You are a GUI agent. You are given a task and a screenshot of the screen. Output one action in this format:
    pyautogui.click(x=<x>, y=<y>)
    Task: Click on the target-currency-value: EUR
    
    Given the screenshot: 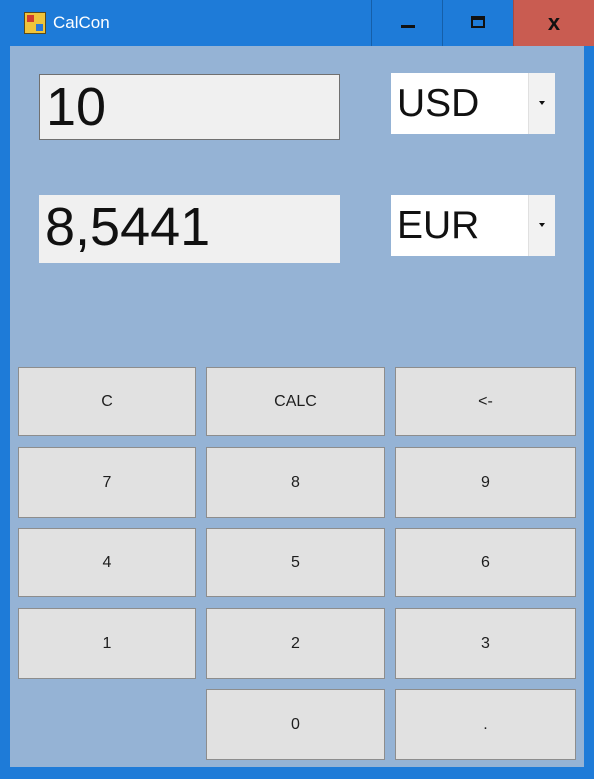 What is the action you would take?
    pyautogui.click(x=438, y=225)
    